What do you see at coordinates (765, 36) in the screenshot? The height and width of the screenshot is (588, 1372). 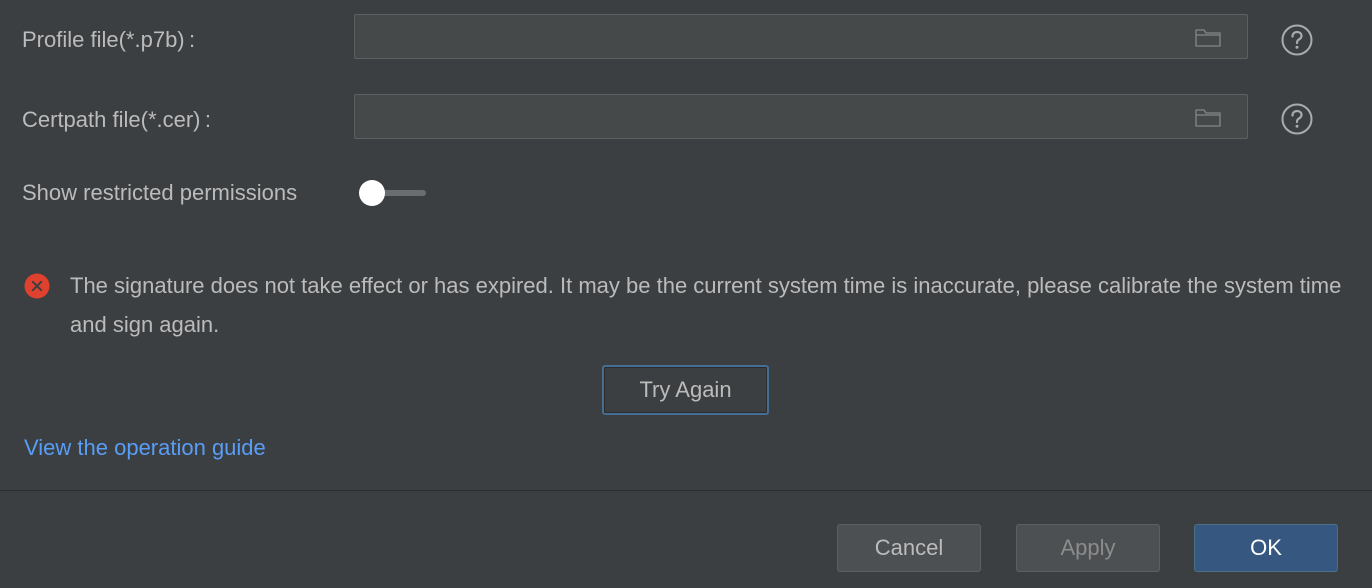 I see `profile-file-input` at bounding box center [765, 36].